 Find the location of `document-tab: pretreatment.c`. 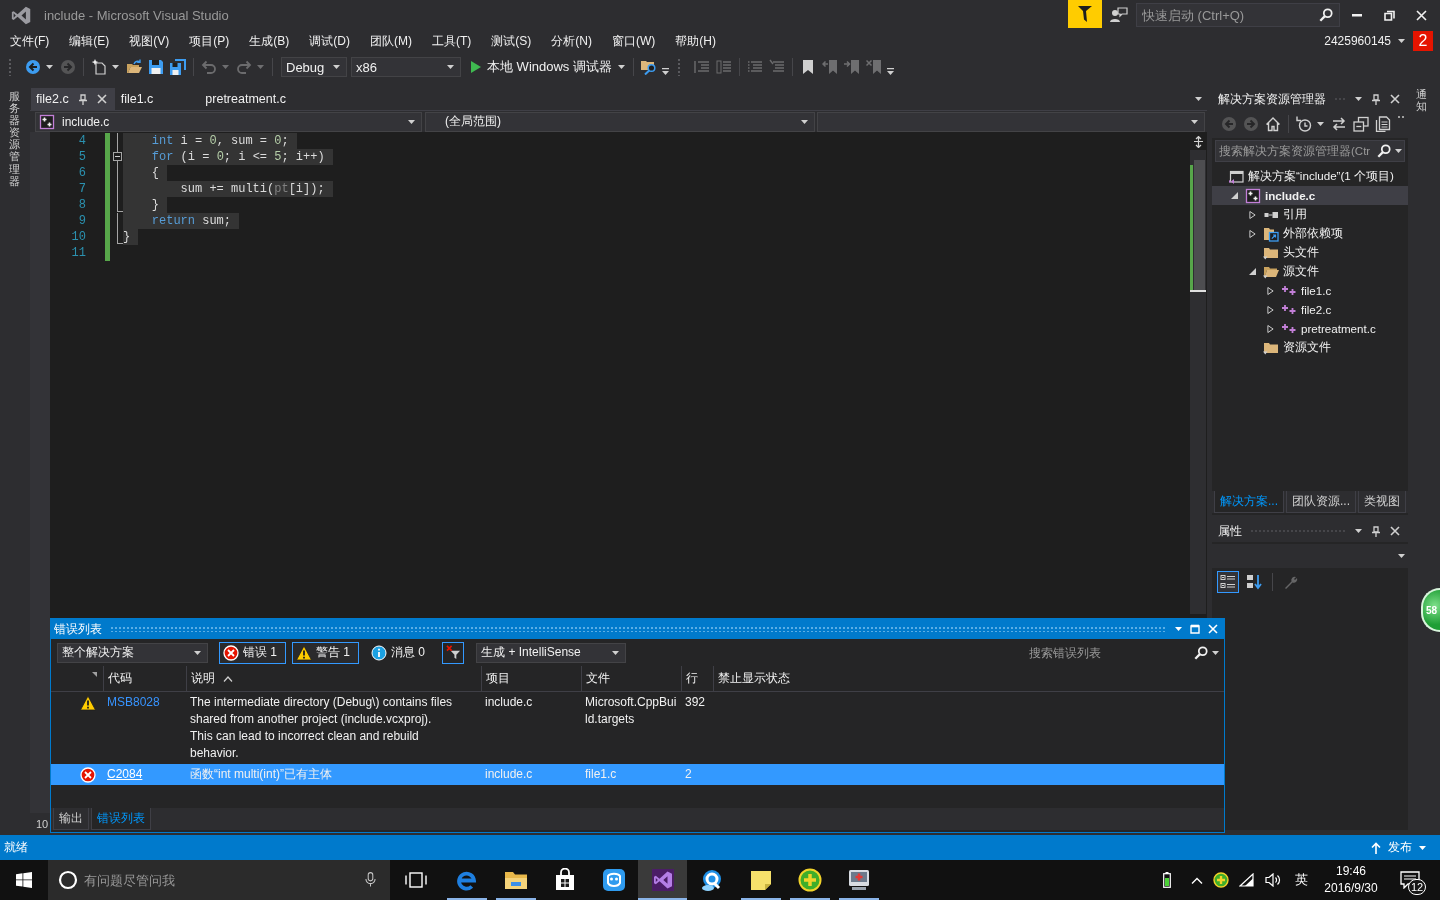

document-tab: pretreatment.c is located at coordinates (266, 99).